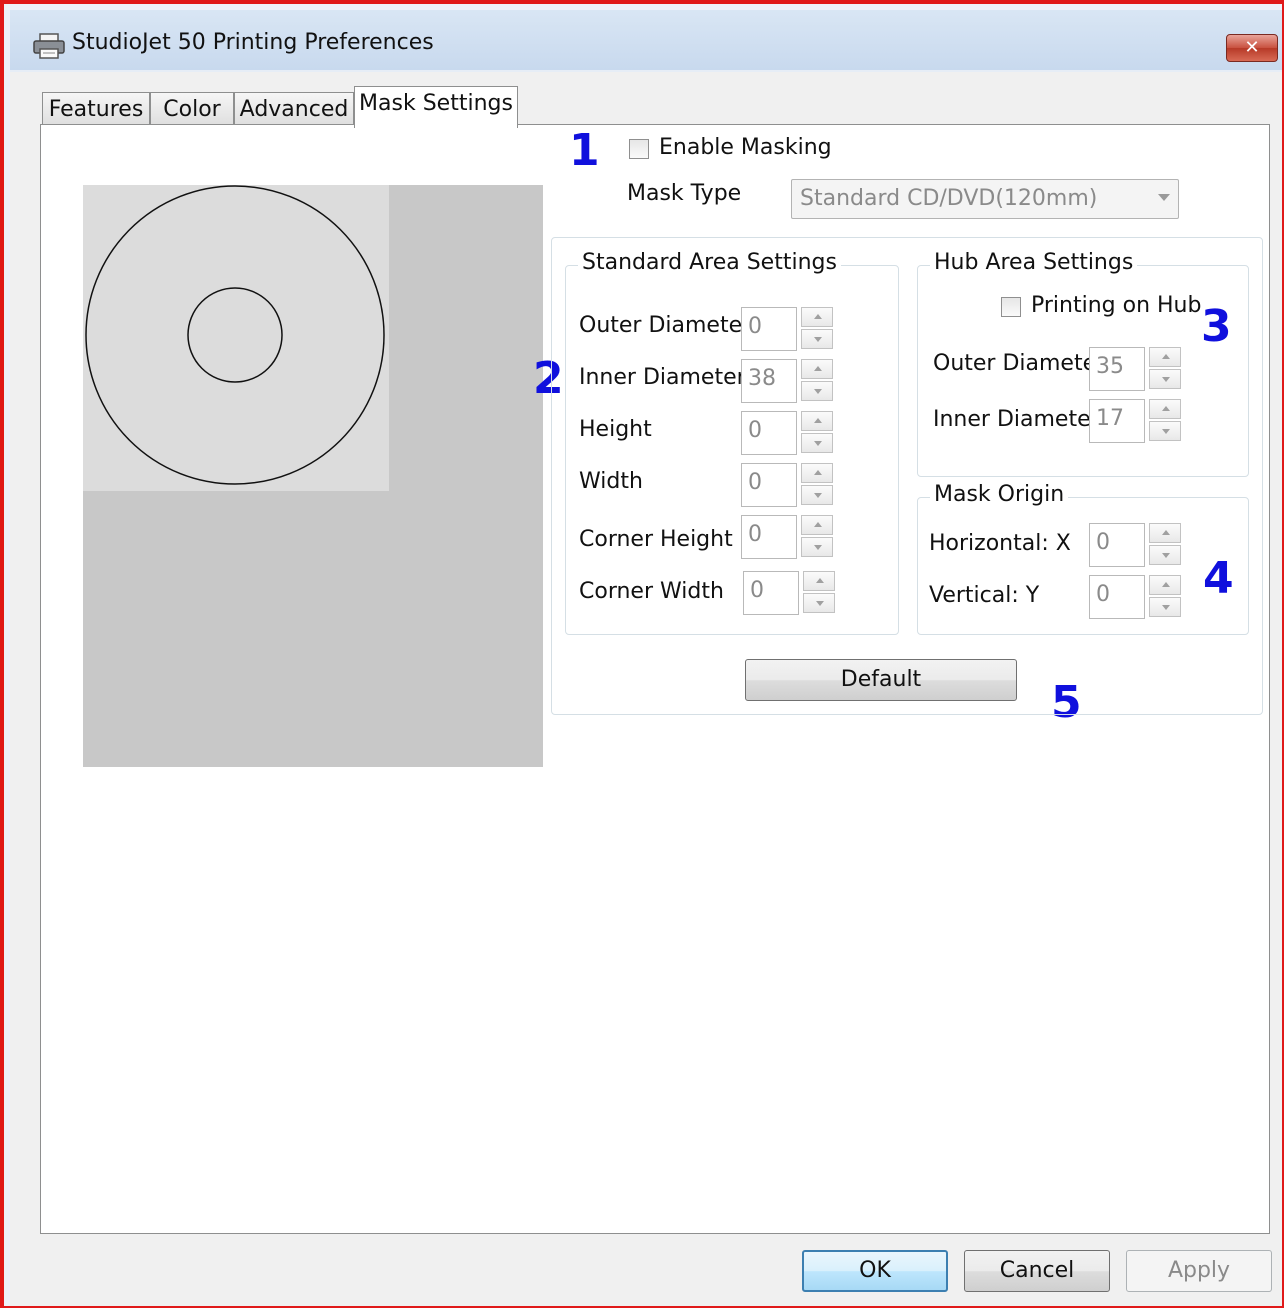 This screenshot has width=1284, height=1308. Describe the element at coordinates (769, 433) in the screenshot. I see `standard-height-input: 0` at that location.